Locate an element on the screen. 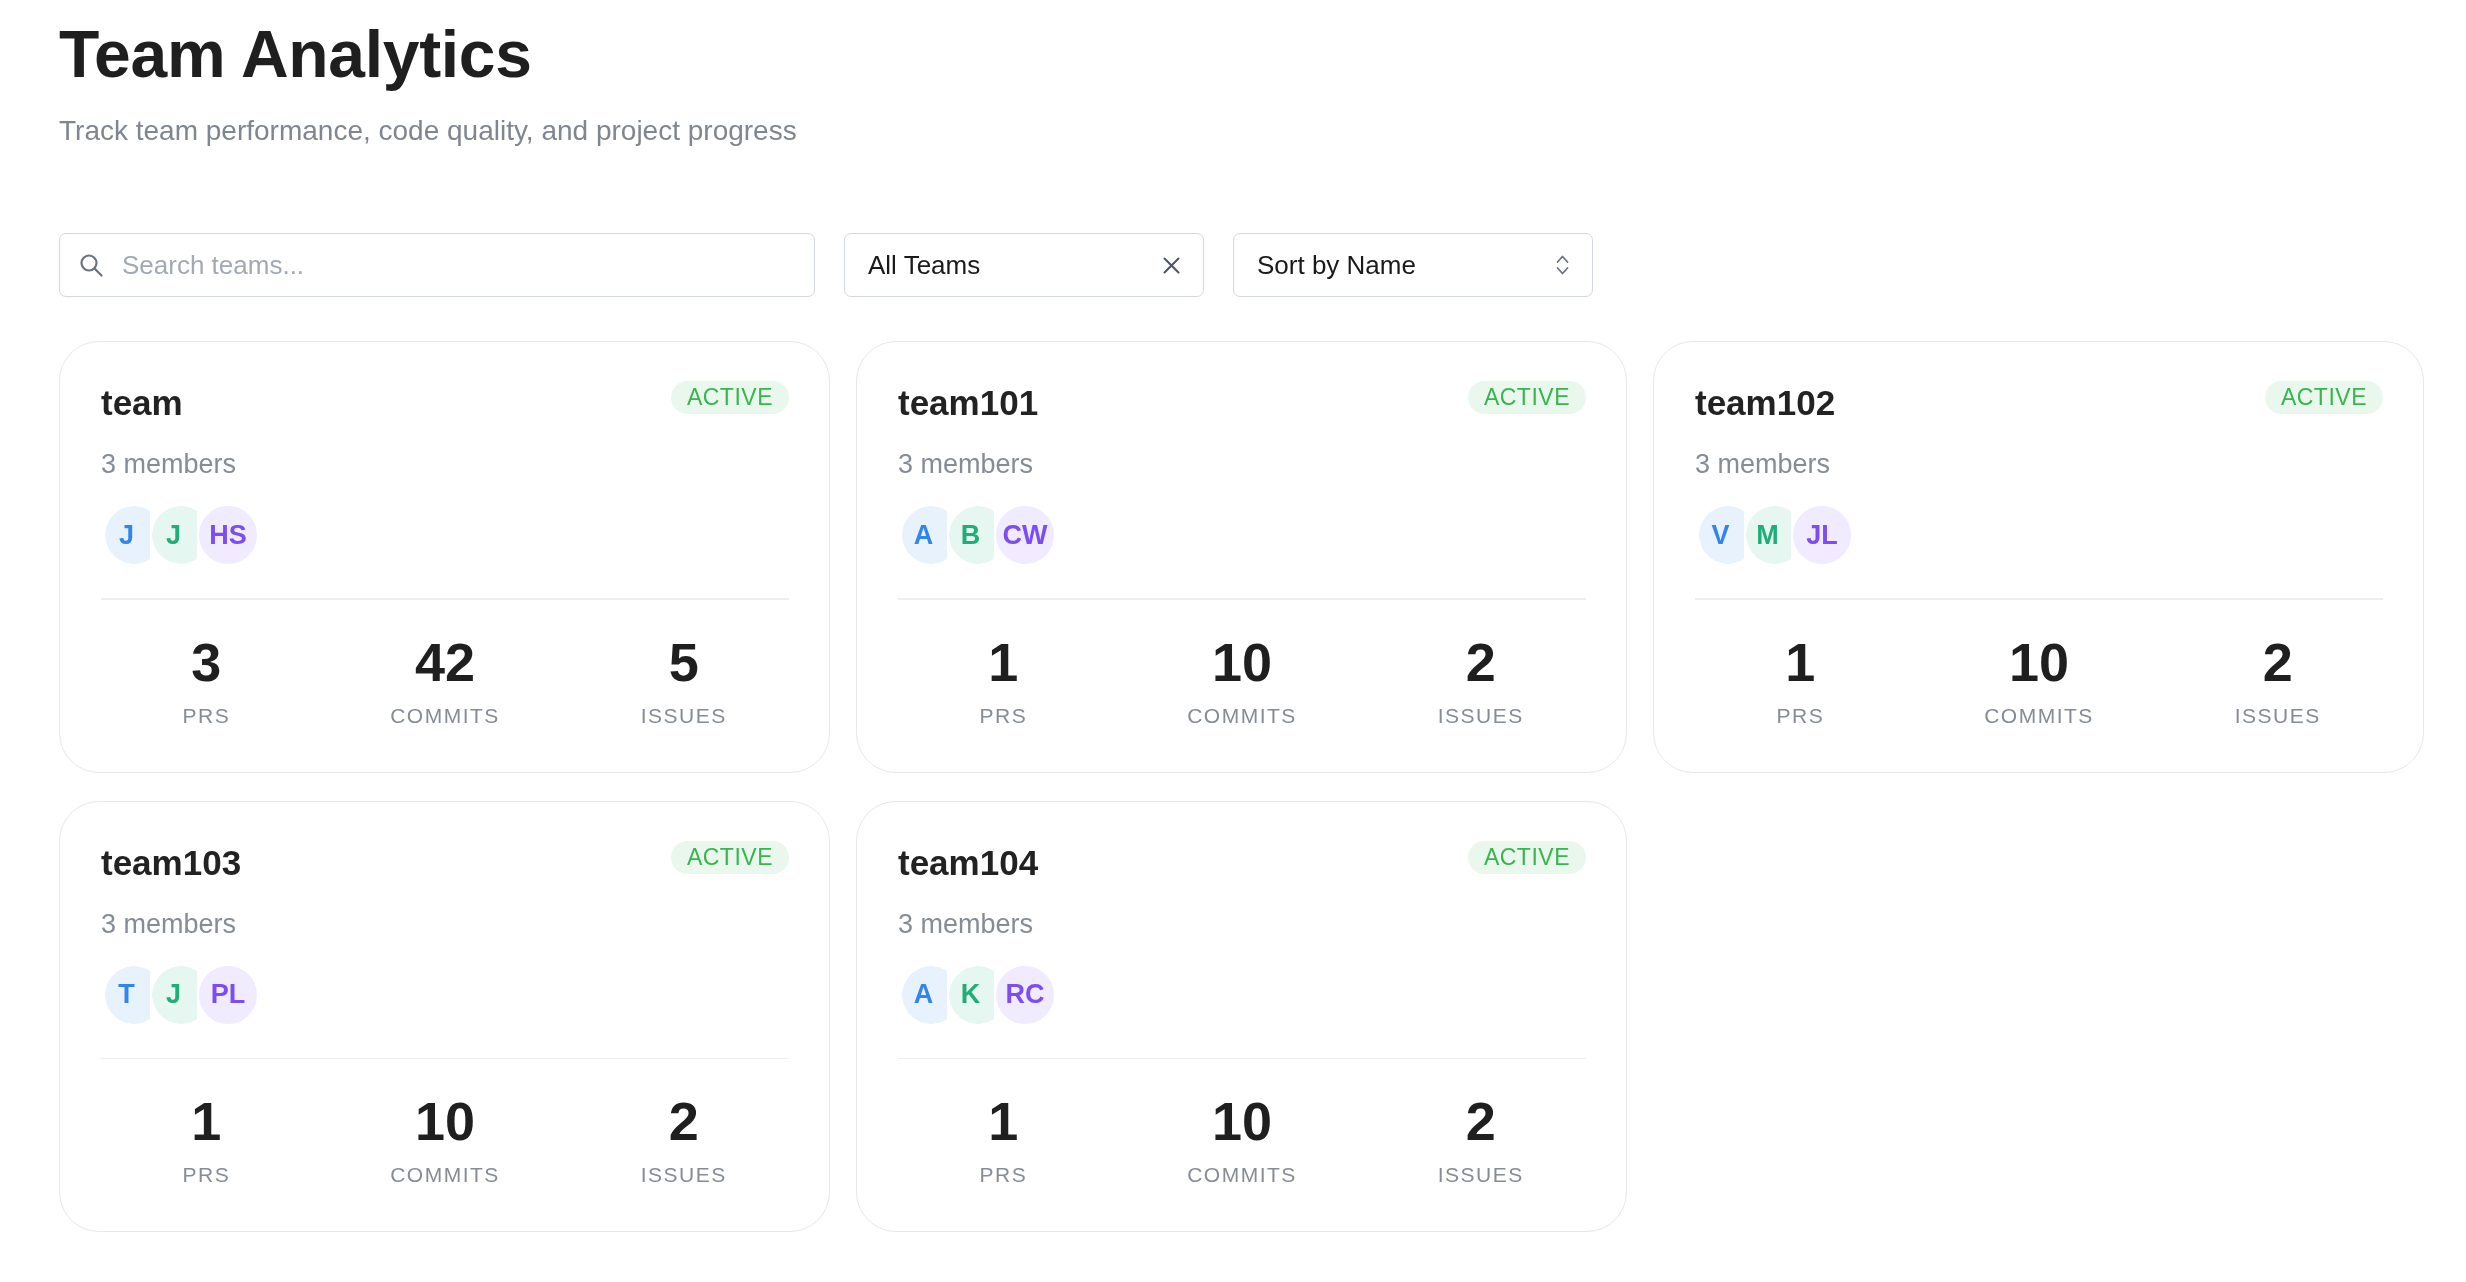  member-avatar: T is located at coordinates (126, 994).